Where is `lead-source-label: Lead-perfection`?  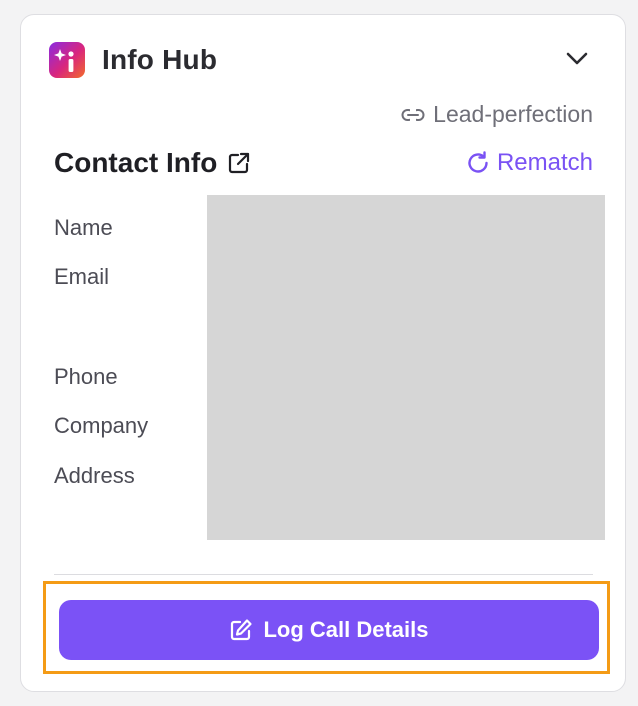 lead-source-label: Lead-perfection is located at coordinates (513, 114).